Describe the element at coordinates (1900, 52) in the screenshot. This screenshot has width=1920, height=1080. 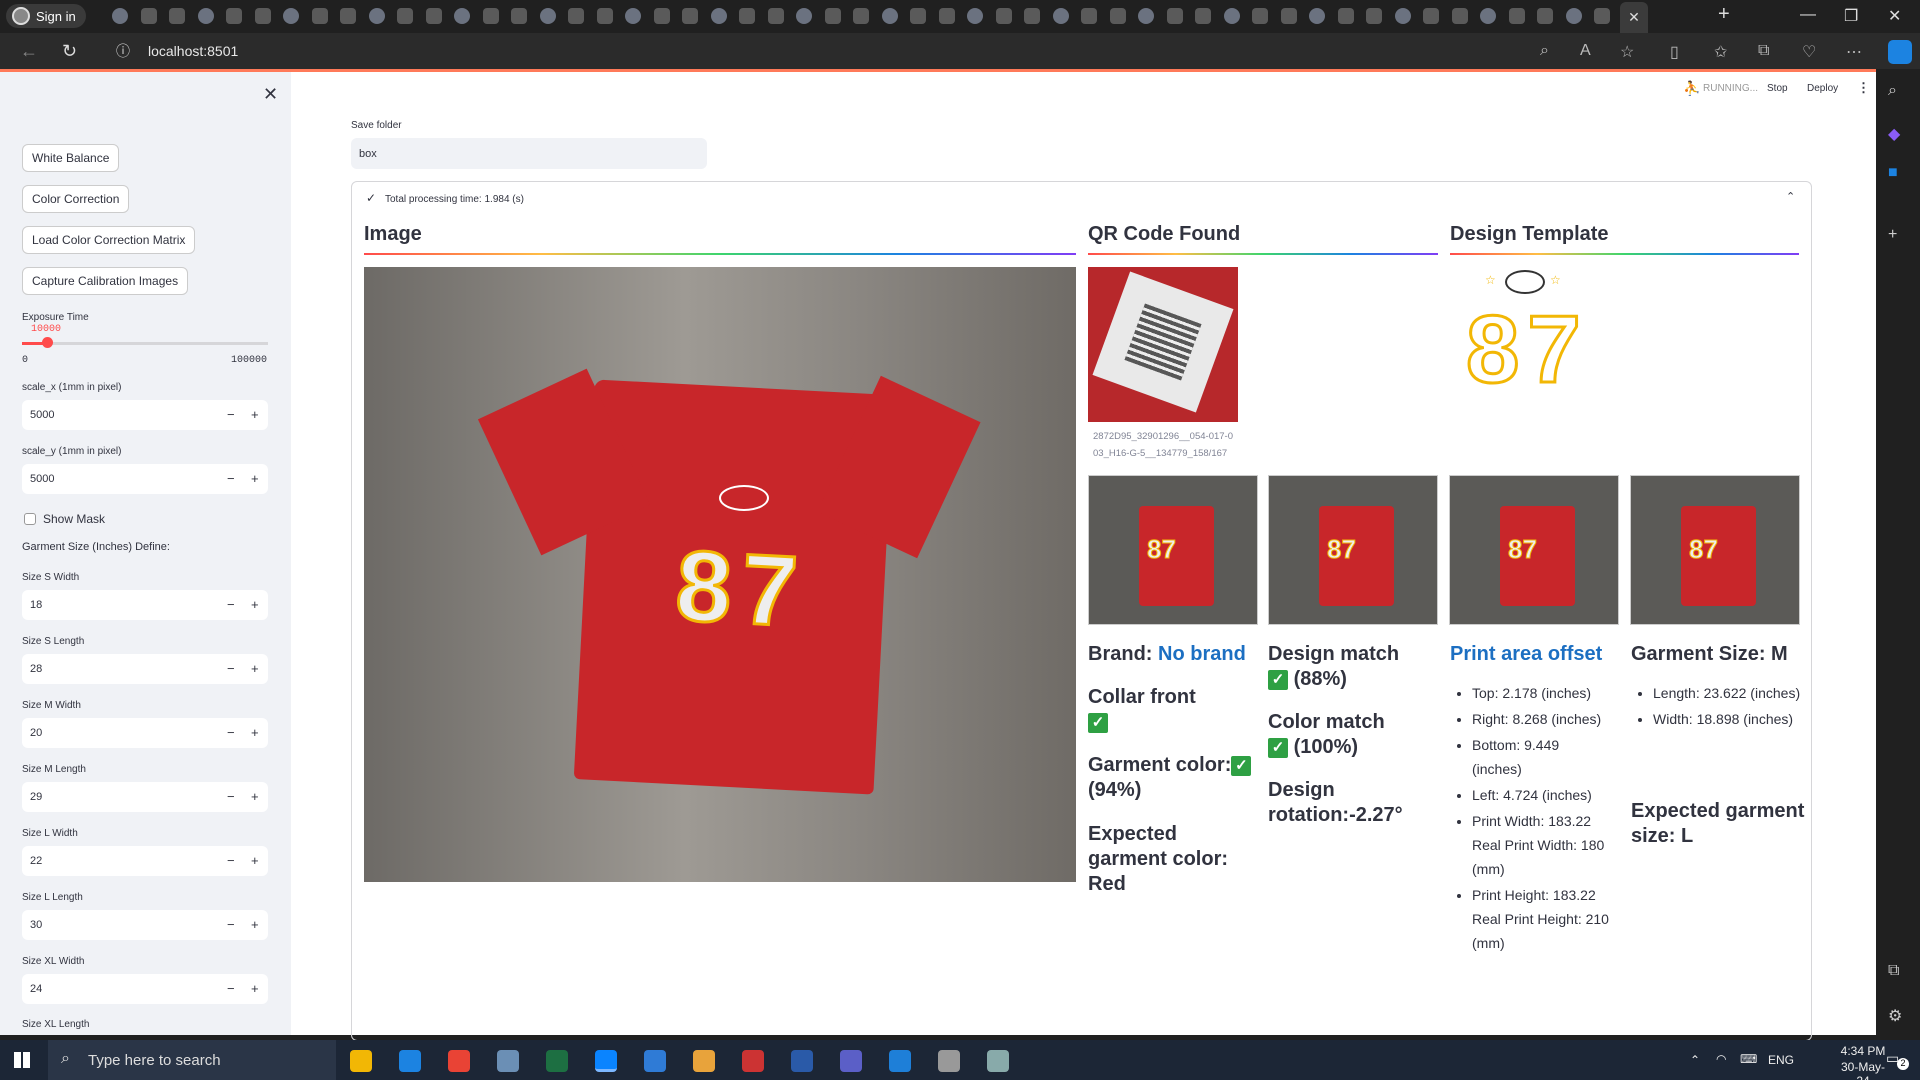
I see `copilot-icon` at that location.